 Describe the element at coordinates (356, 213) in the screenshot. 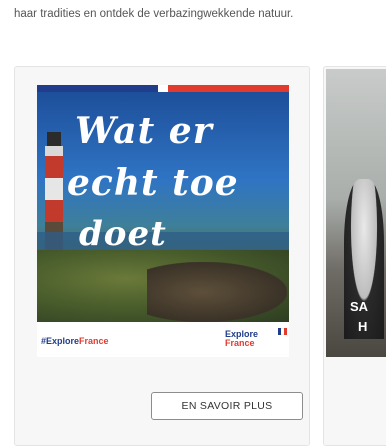

I see `next-card-photo: SA H` at that location.